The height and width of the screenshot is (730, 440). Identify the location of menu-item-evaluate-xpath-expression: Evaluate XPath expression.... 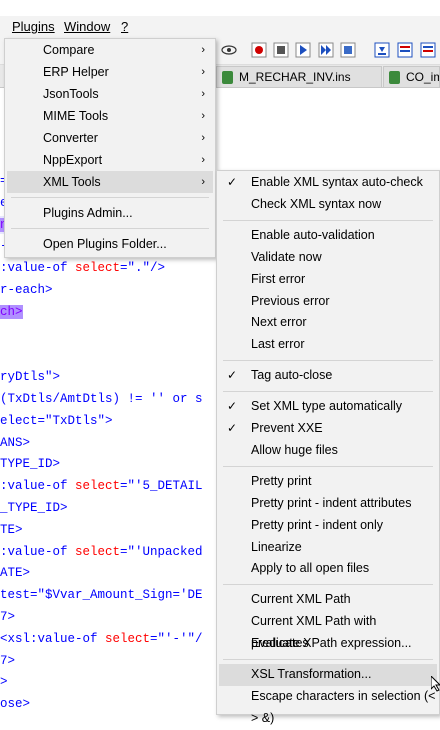
(328, 644).